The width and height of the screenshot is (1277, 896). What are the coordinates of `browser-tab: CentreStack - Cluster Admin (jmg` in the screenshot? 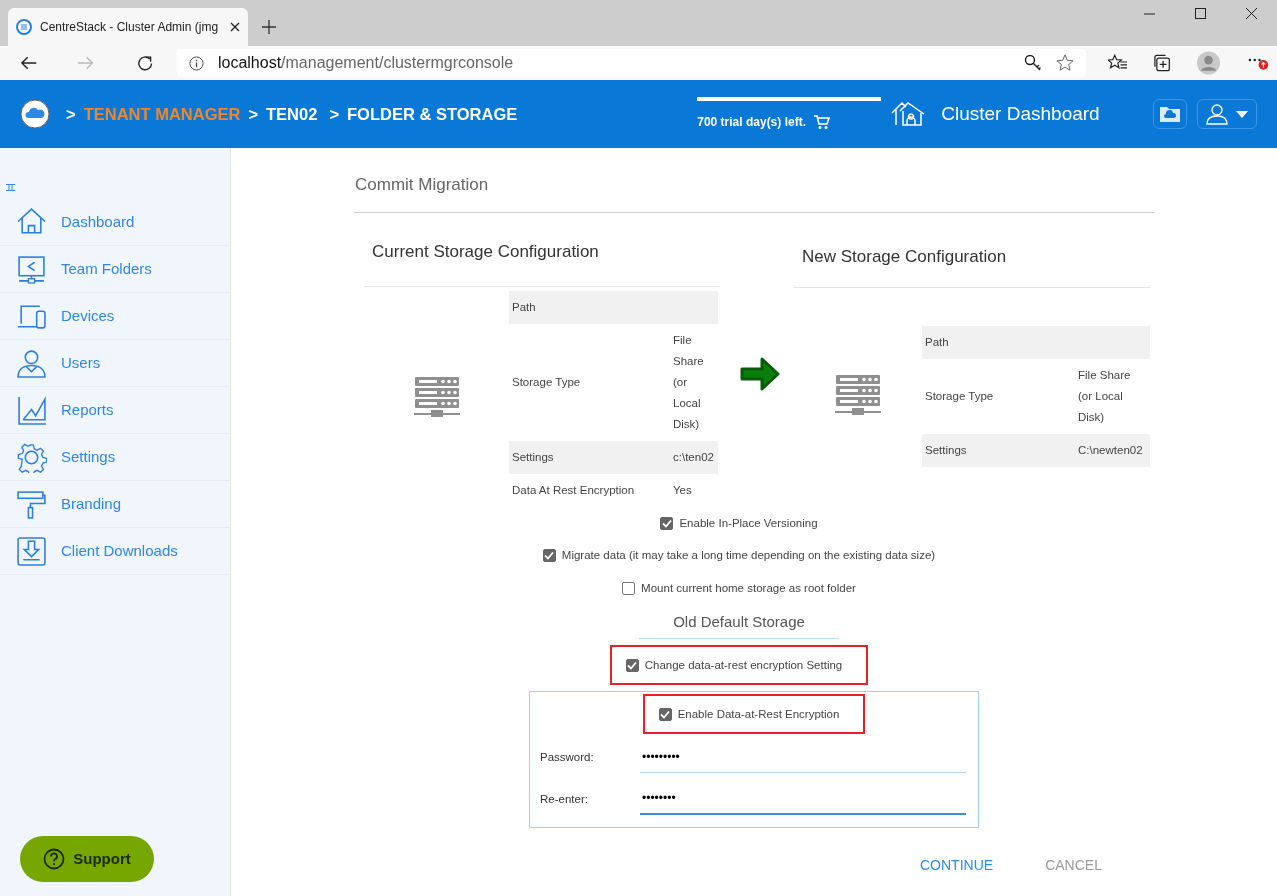 It's located at (128, 27).